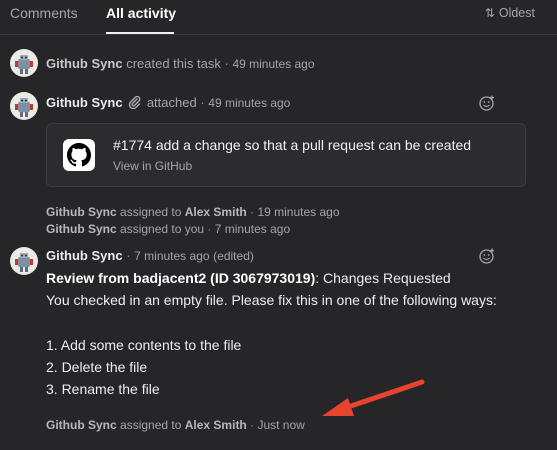  What do you see at coordinates (103, 389) in the screenshot?
I see `list-item: 3. Rename the file` at bounding box center [103, 389].